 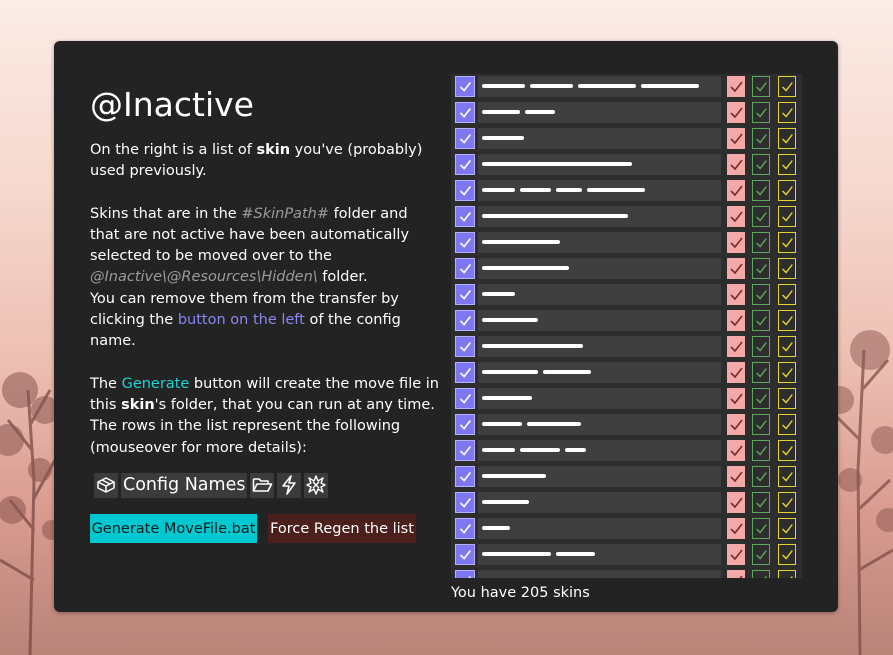 I want to click on folder-icon, so click(x=262, y=485).